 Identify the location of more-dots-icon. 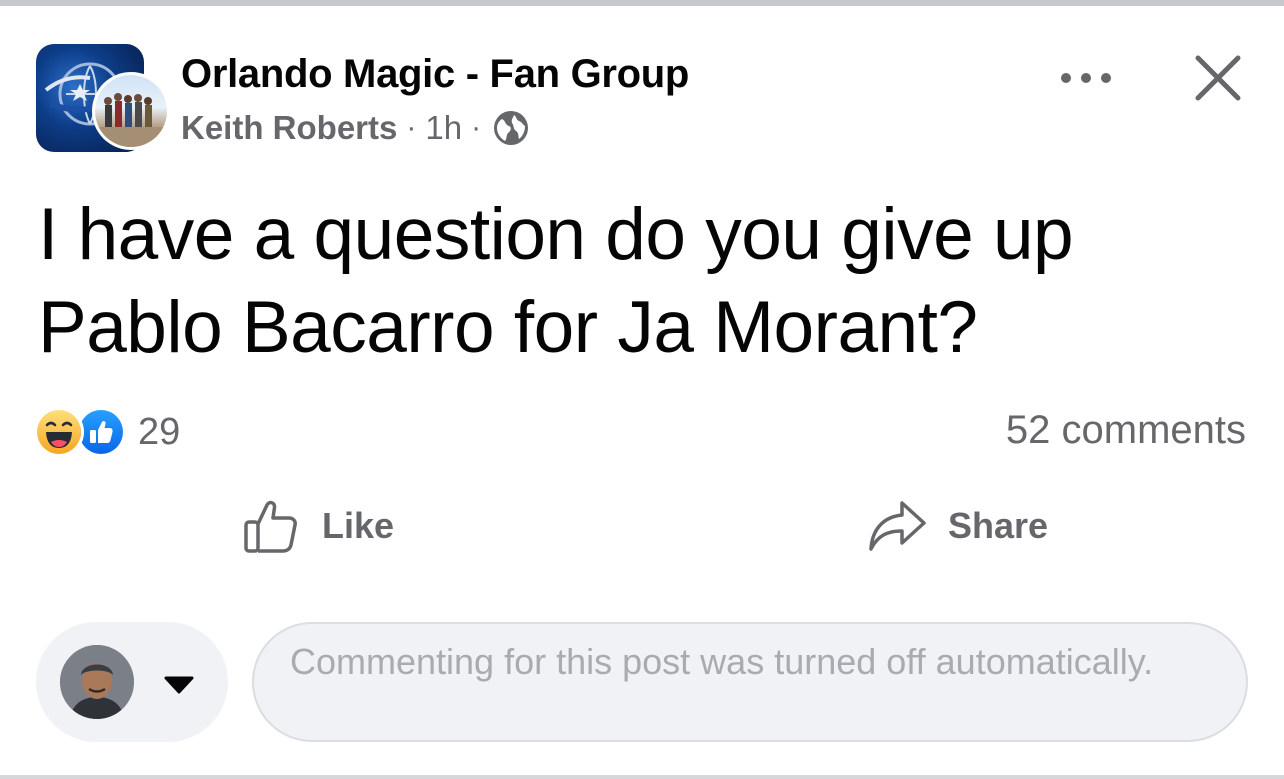
(1086, 78).